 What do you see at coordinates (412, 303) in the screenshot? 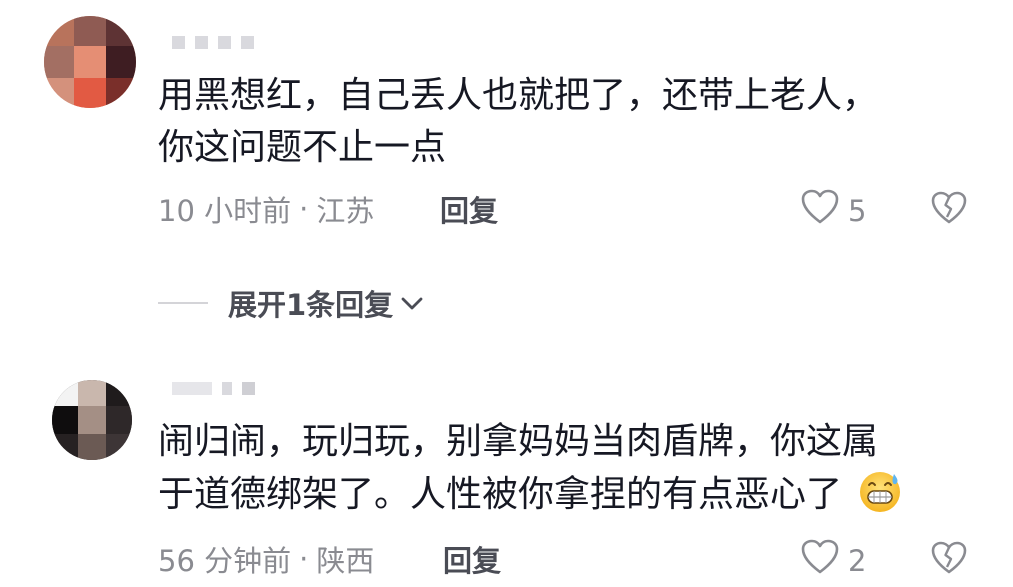
I see `chevron-down-icon` at bounding box center [412, 303].